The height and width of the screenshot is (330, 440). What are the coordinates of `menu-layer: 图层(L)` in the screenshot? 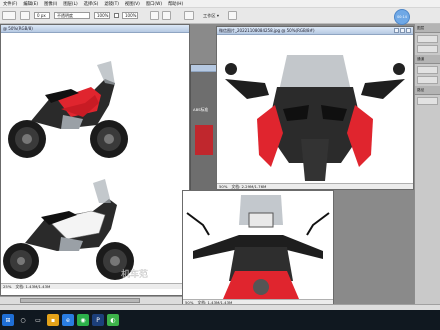 It's located at (70, 4).